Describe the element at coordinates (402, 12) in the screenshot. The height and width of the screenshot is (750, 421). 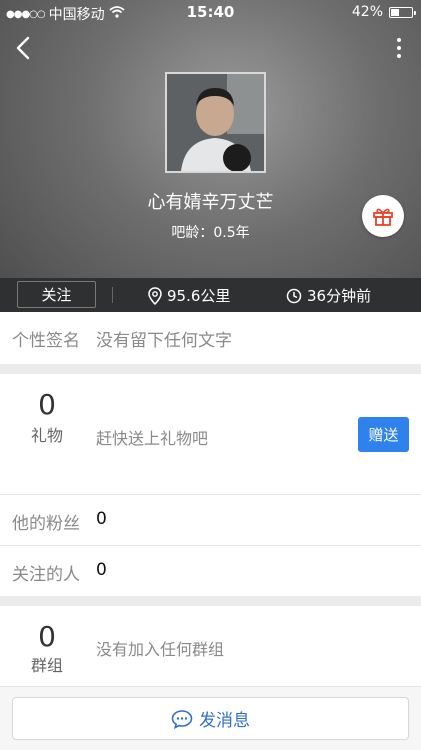
I see `battery-icon` at that location.